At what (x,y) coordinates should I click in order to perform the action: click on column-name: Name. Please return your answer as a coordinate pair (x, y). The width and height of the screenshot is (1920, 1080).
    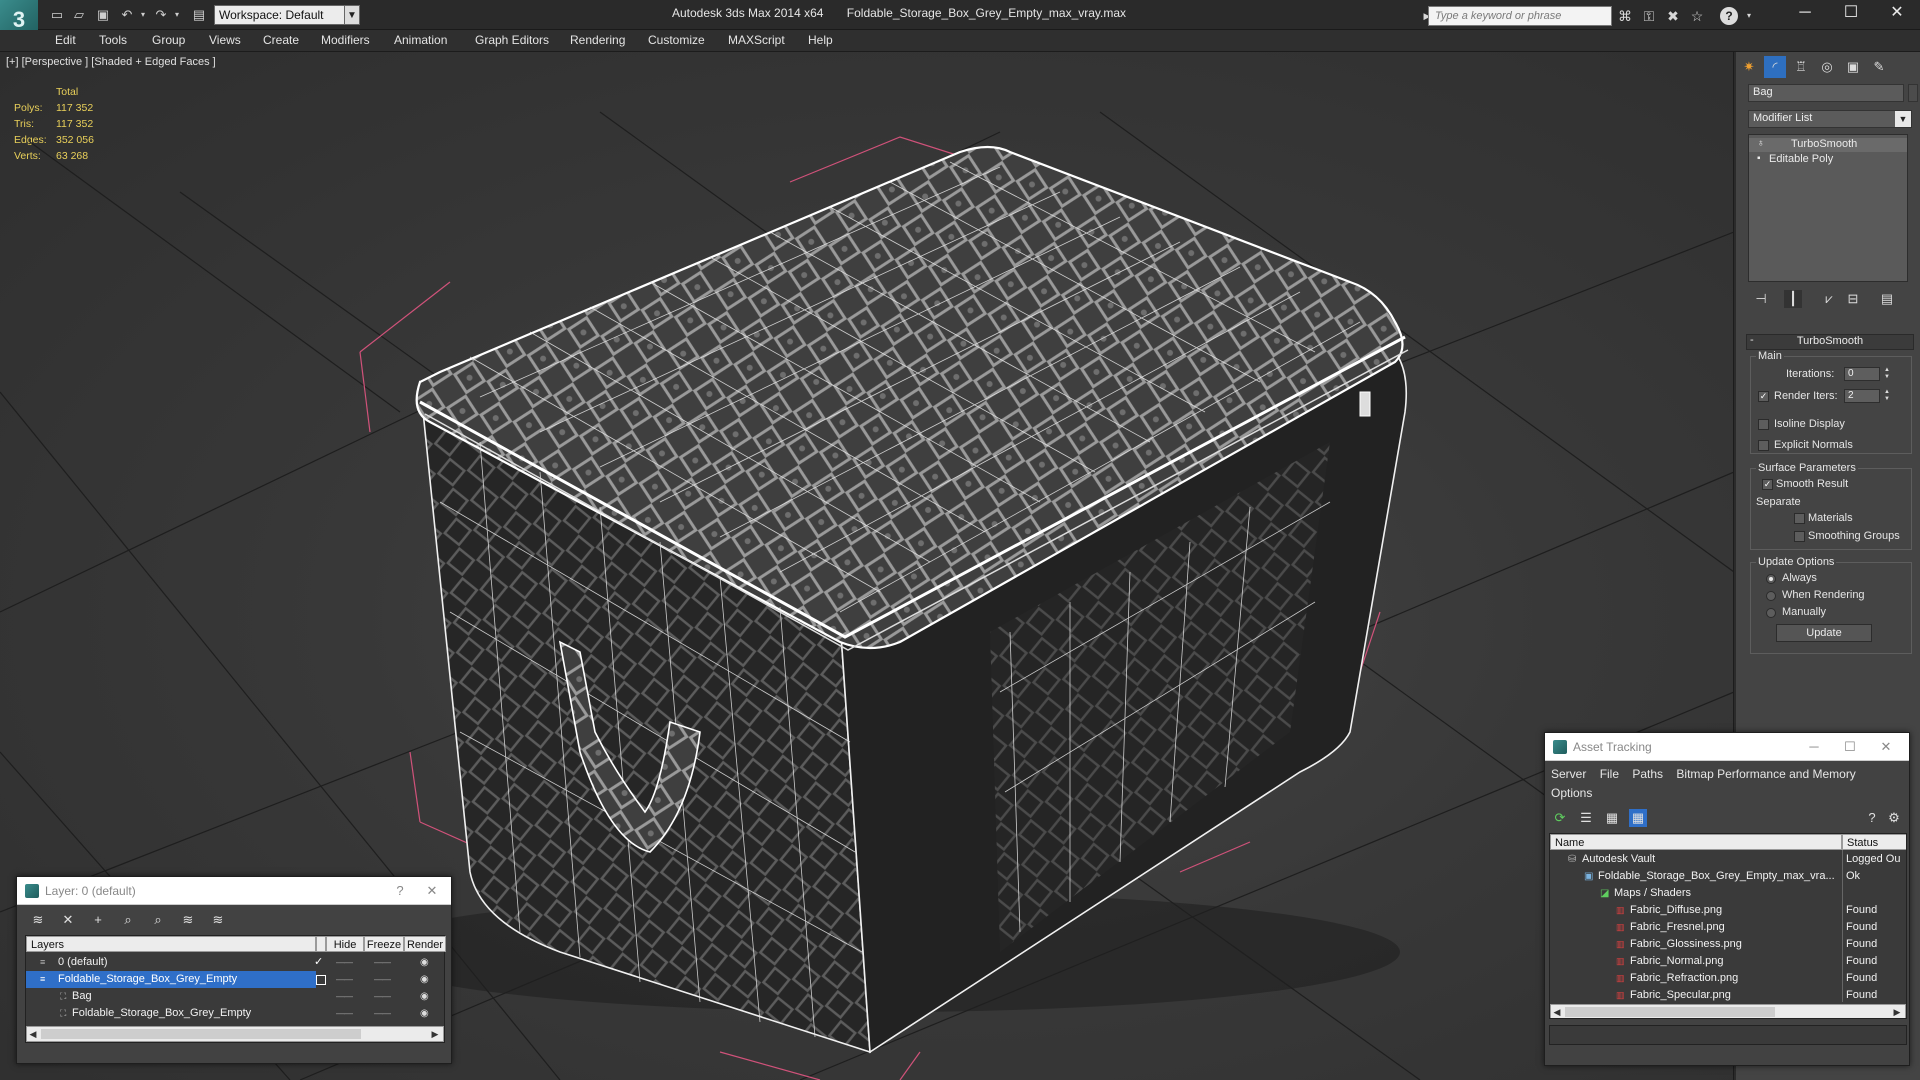
    Looking at the image, I should click on (1696, 842).